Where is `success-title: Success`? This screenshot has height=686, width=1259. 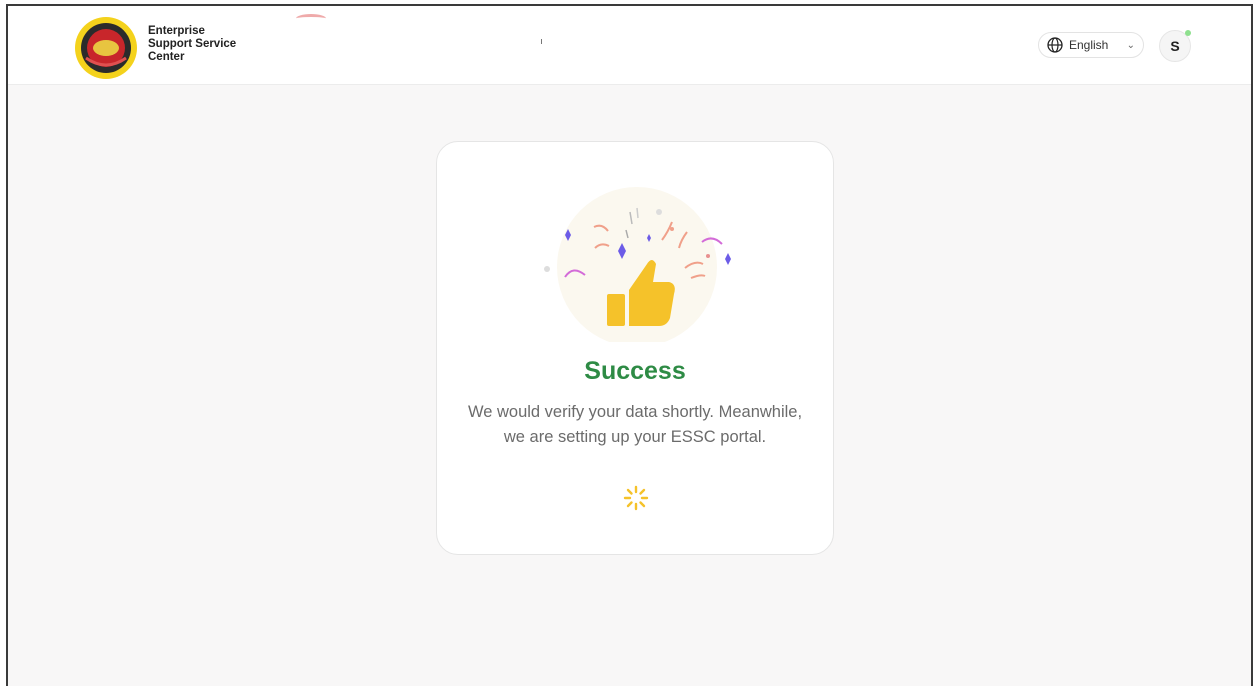
success-title: Success is located at coordinates (635, 371).